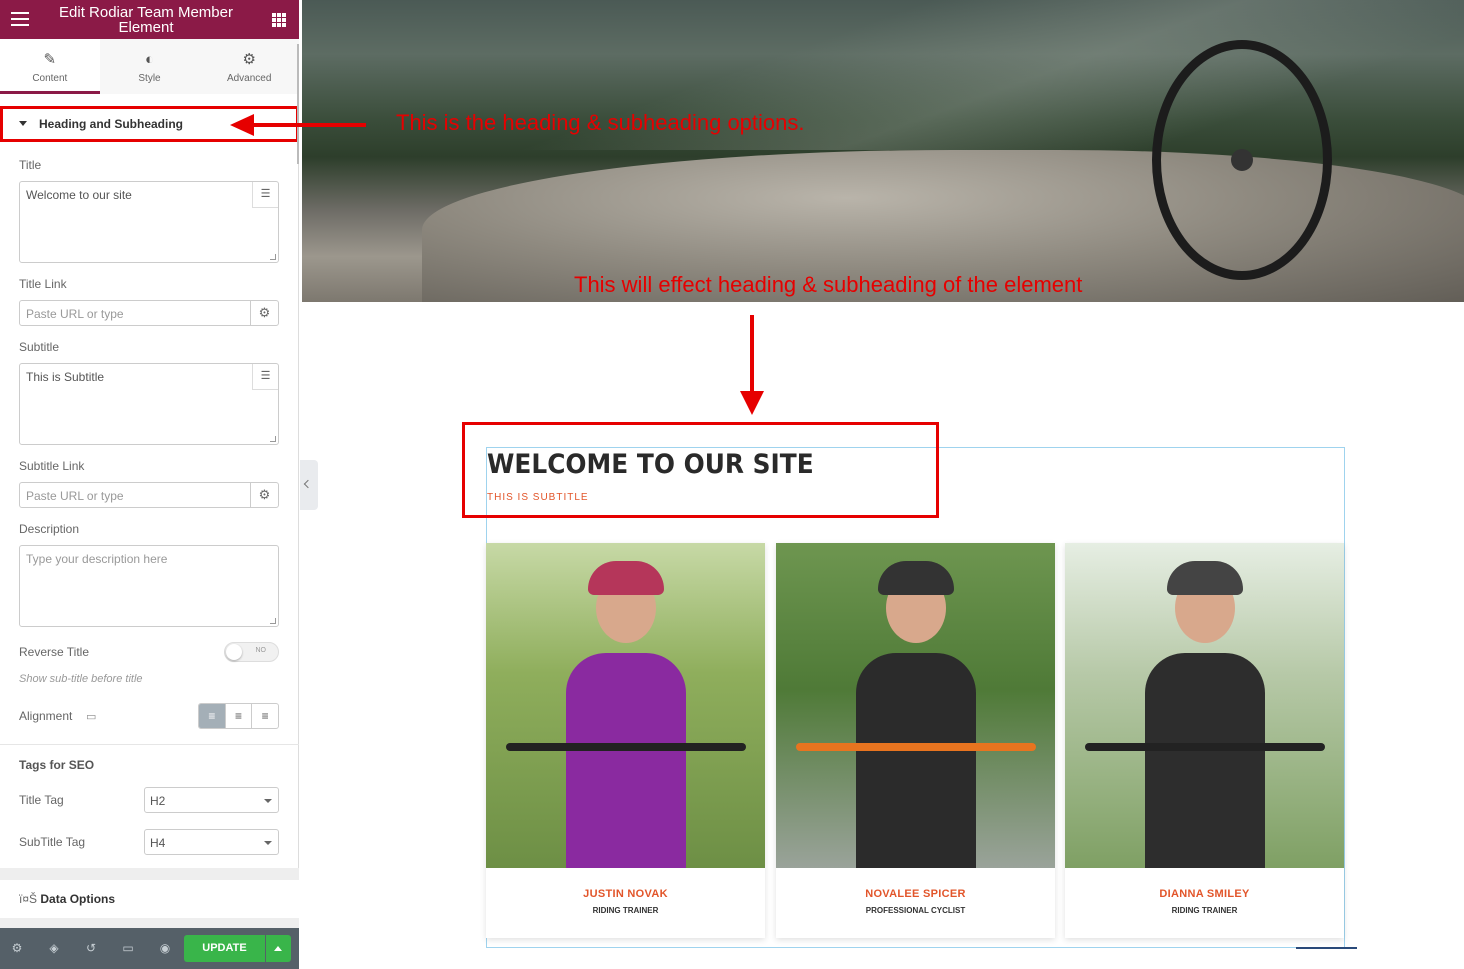  What do you see at coordinates (41, 800) in the screenshot?
I see `title-tag-label: Title Tag` at bounding box center [41, 800].